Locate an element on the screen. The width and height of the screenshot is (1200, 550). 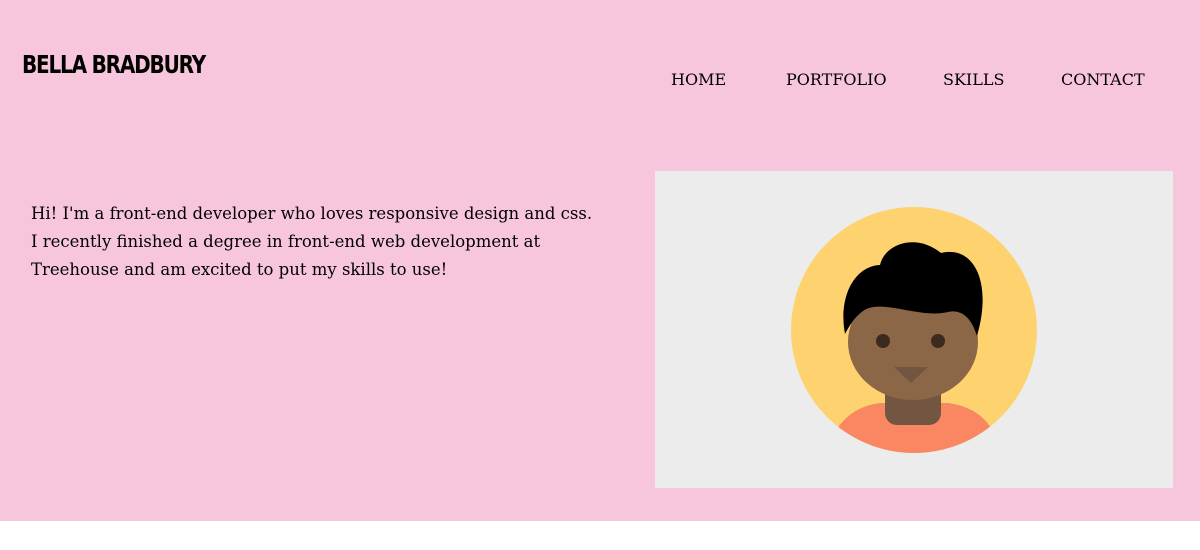
nav-contact-link: CONTACT is located at coordinates (1103, 79).